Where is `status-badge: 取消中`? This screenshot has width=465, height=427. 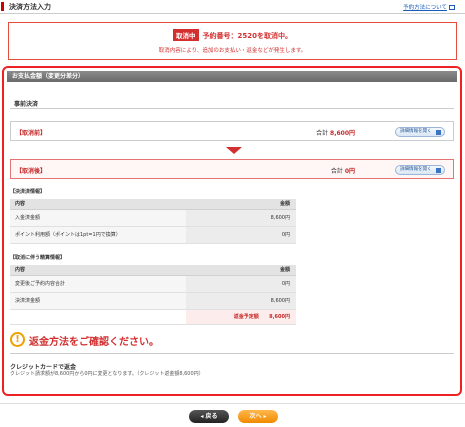
status-badge: 取消中 is located at coordinates (186, 35).